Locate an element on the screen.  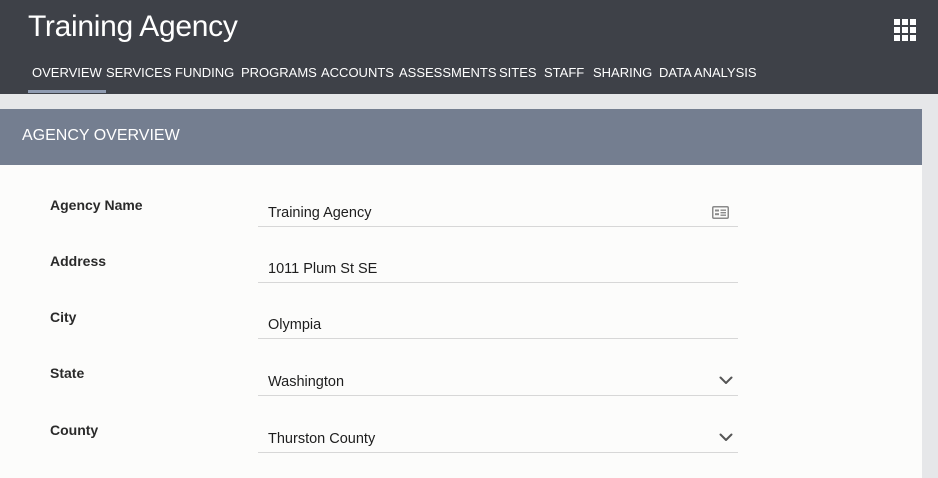
tab-funding: FUNDING is located at coordinates (204, 77).